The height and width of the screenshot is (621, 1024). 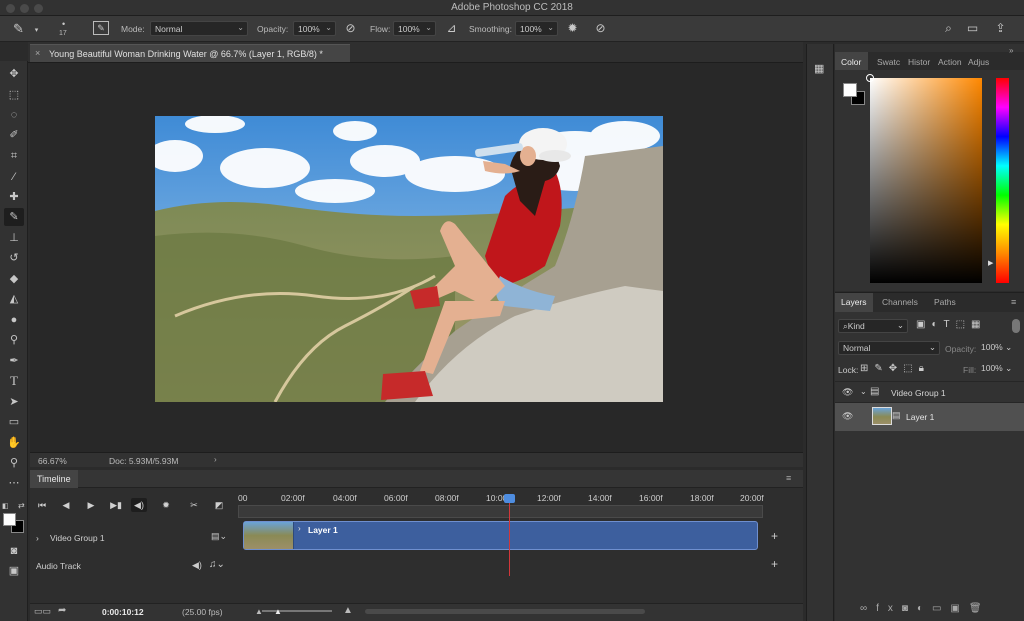 What do you see at coordinates (215, 459) in the screenshot?
I see `status-menu-chevron-icon: ›` at bounding box center [215, 459].